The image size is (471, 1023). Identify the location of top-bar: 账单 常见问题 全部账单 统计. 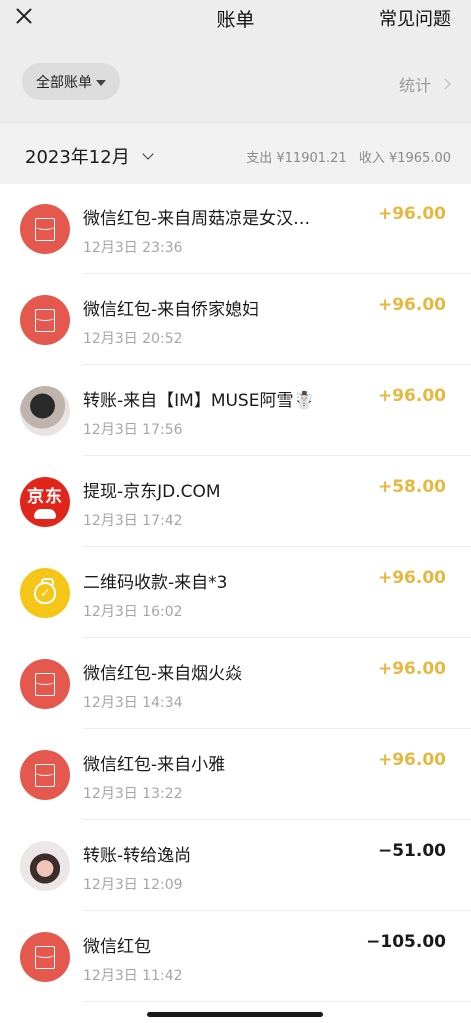
(235, 55).